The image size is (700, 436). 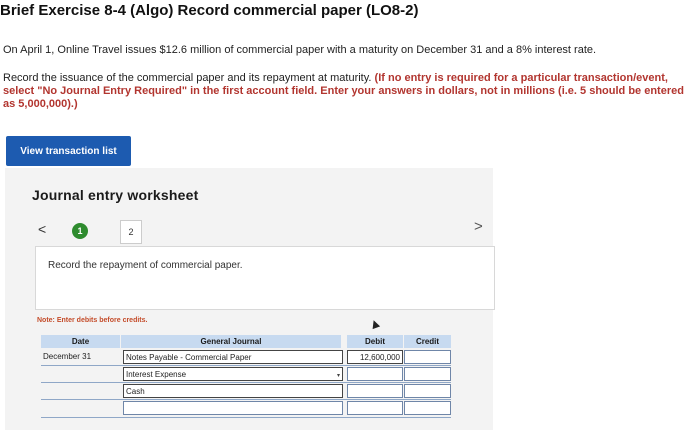 What do you see at coordinates (80, 231) in the screenshot?
I see `step-tab-1: 1` at bounding box center [80, 231].